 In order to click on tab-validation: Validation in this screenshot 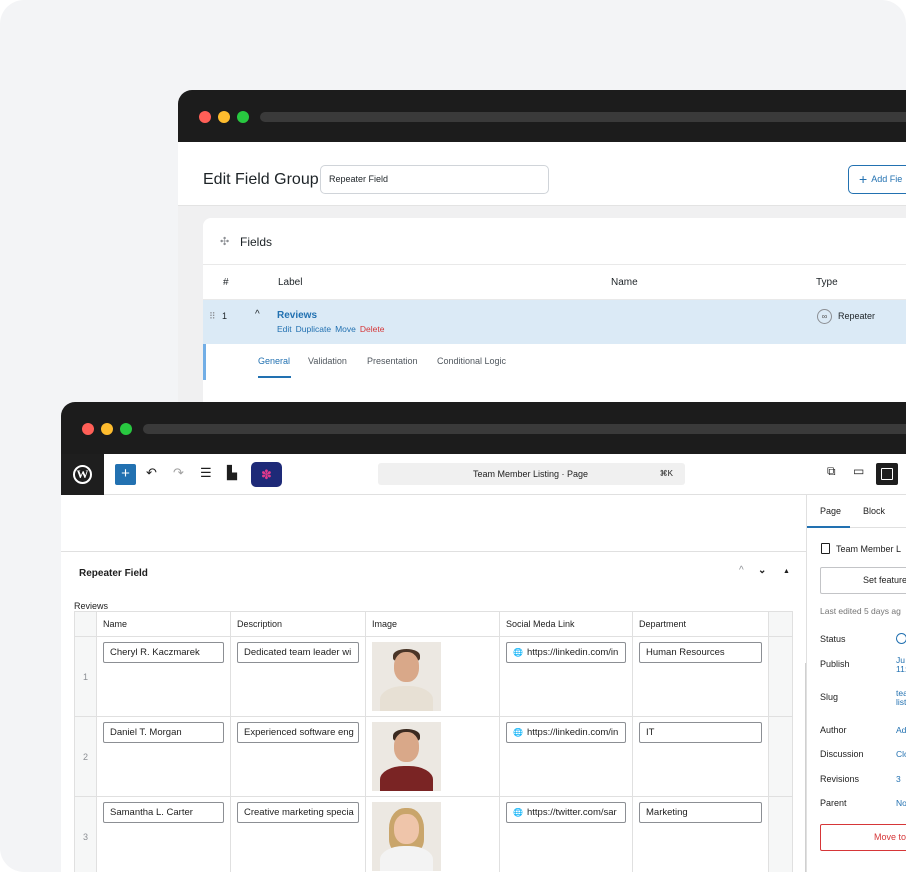, I will do `click(327, 361)`.